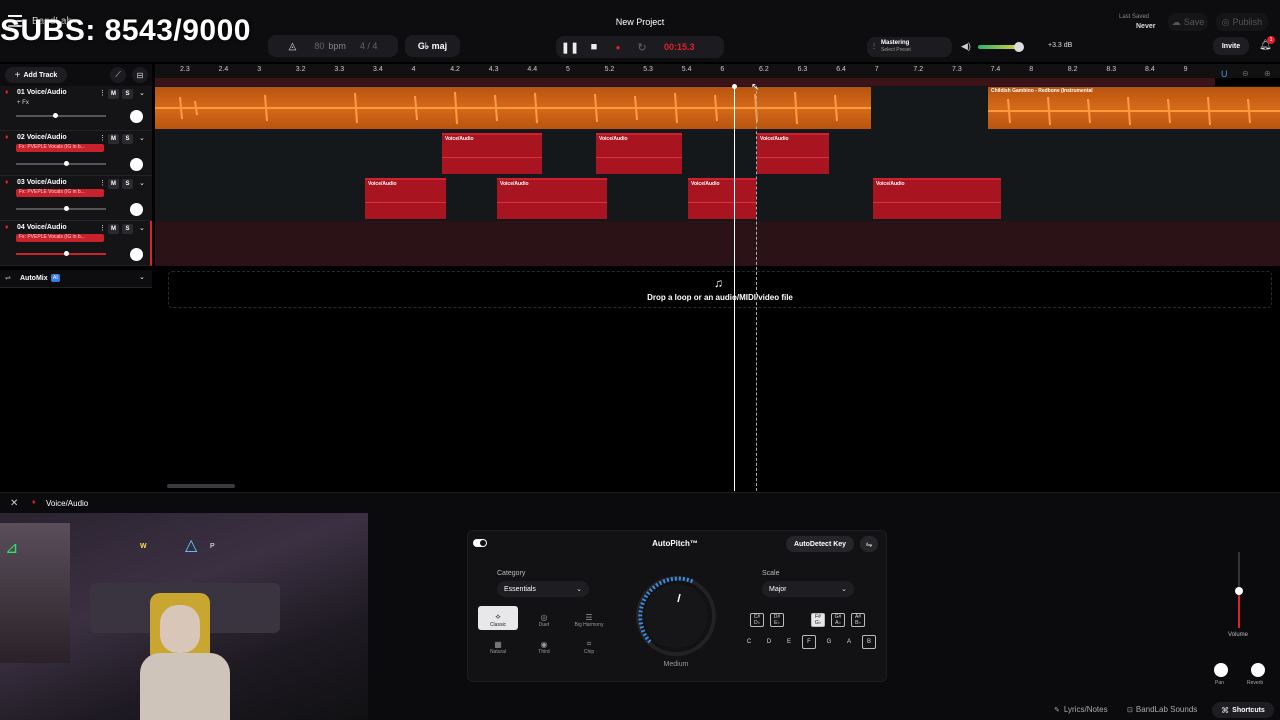 The height and width of the screenshot is (720, 1280). I want to click on master-volume-knob, so click(1019, 47).